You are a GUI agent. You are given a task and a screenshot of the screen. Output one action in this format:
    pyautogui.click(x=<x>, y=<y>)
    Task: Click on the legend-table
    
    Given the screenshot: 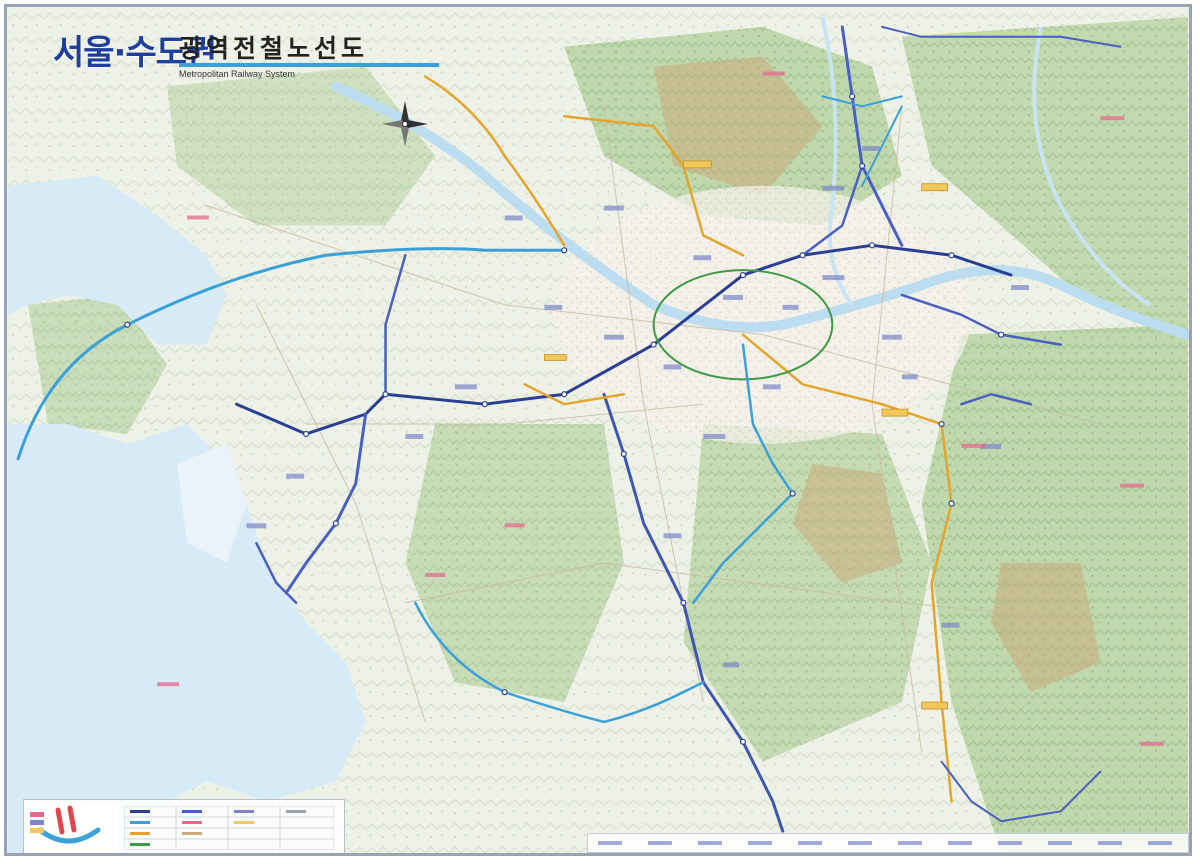 What is the action you would take?
    pyautogui.click(x=229, y=828)
    